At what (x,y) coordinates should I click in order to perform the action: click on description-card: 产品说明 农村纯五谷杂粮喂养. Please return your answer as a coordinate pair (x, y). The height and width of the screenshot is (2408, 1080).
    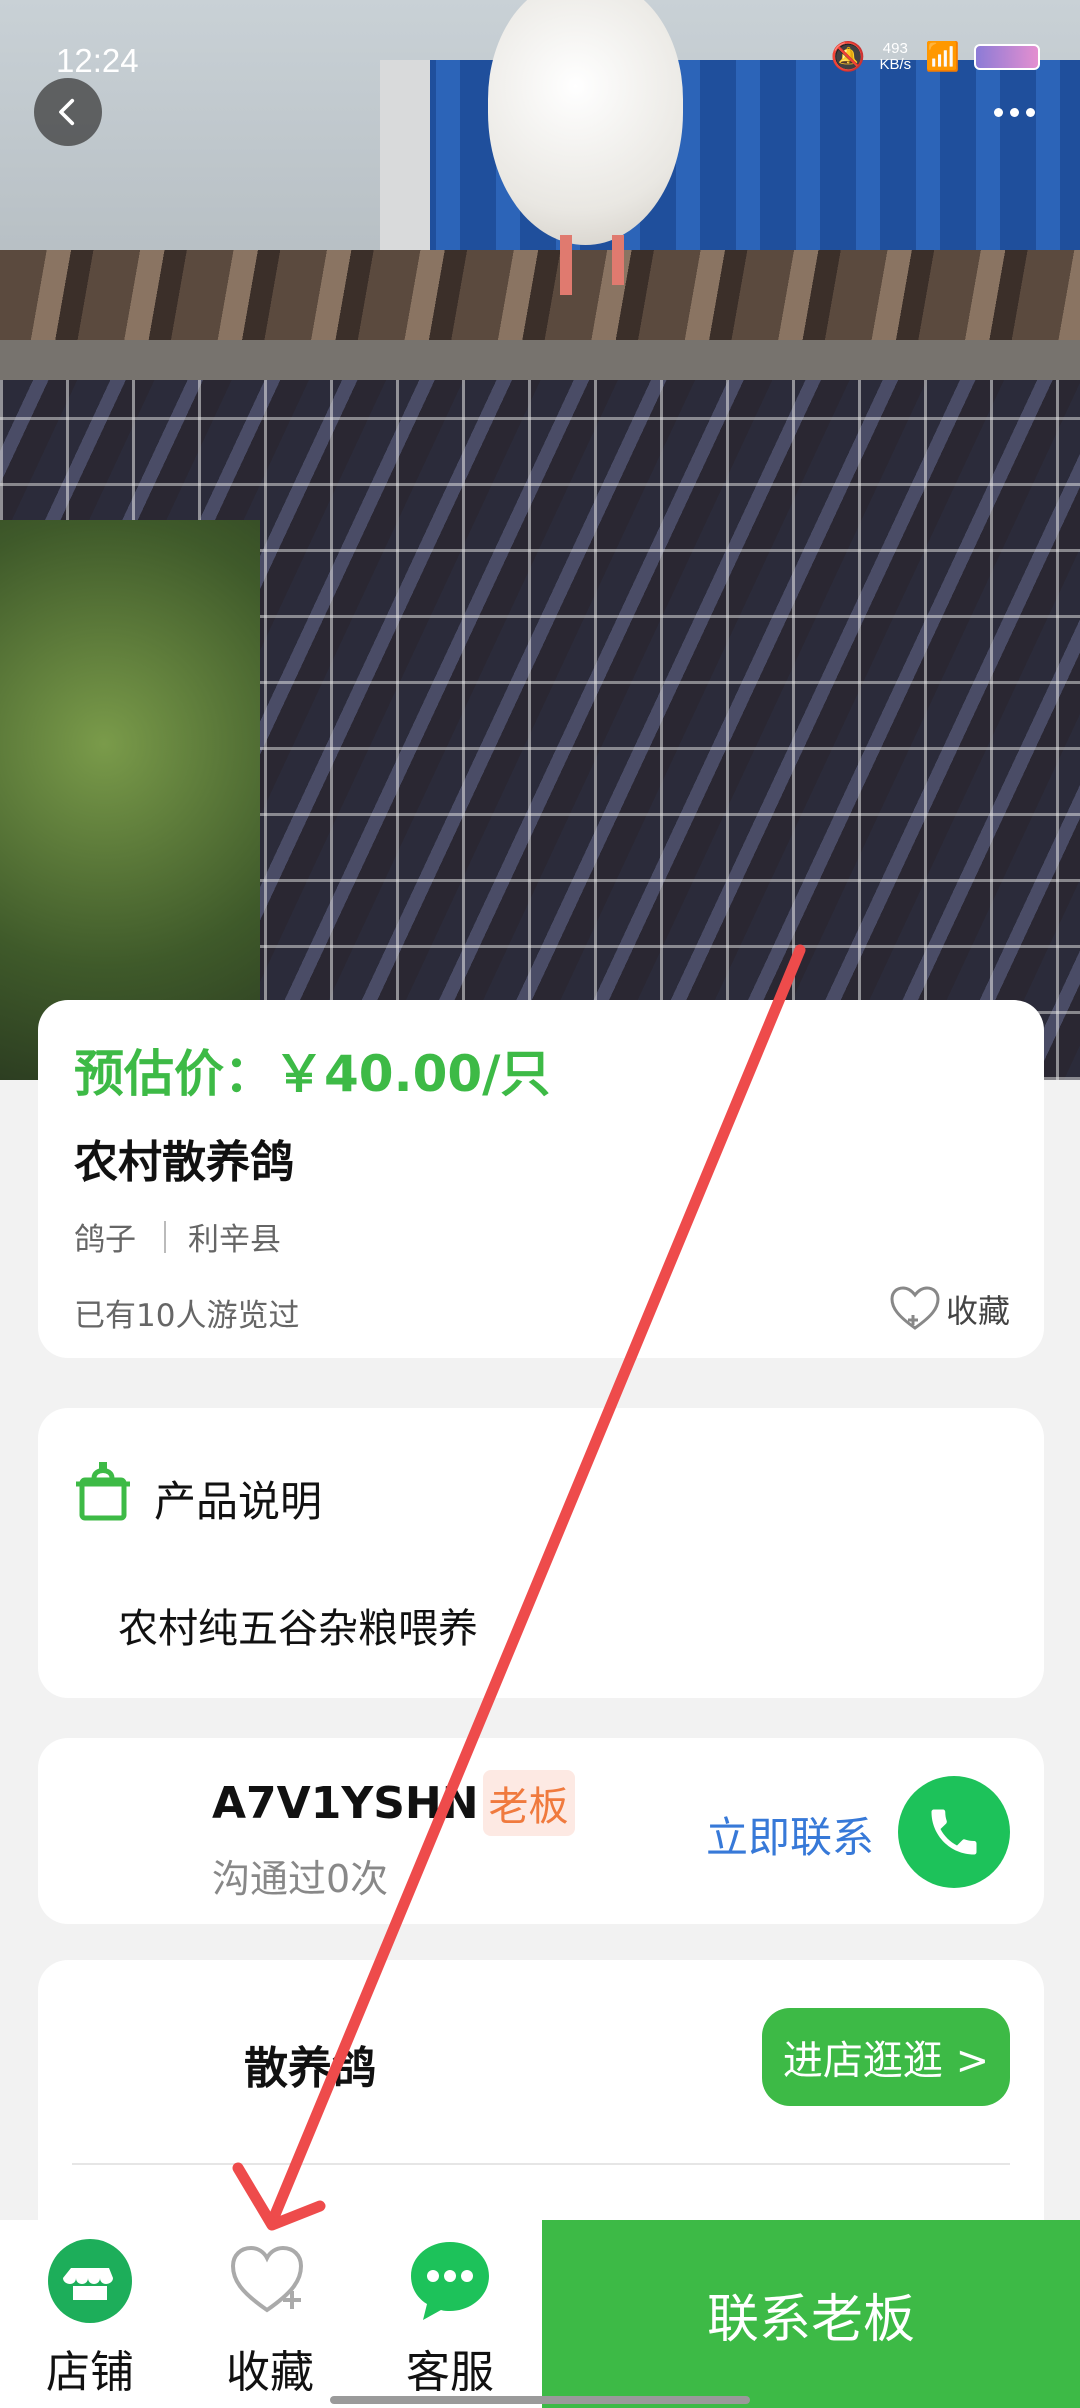
    Looking at the image, I should click on (541, 1553).